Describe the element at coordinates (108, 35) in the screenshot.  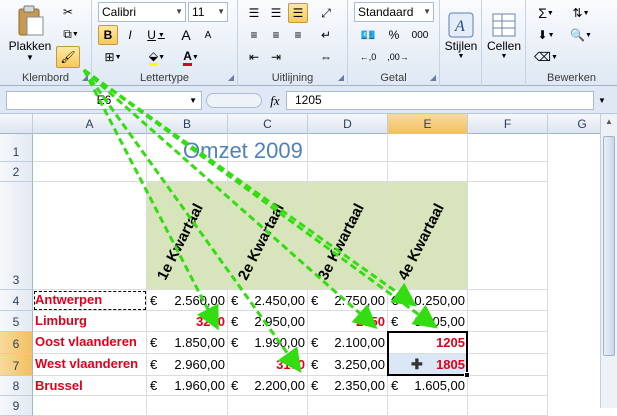
I see `bold-button: B` at that location.